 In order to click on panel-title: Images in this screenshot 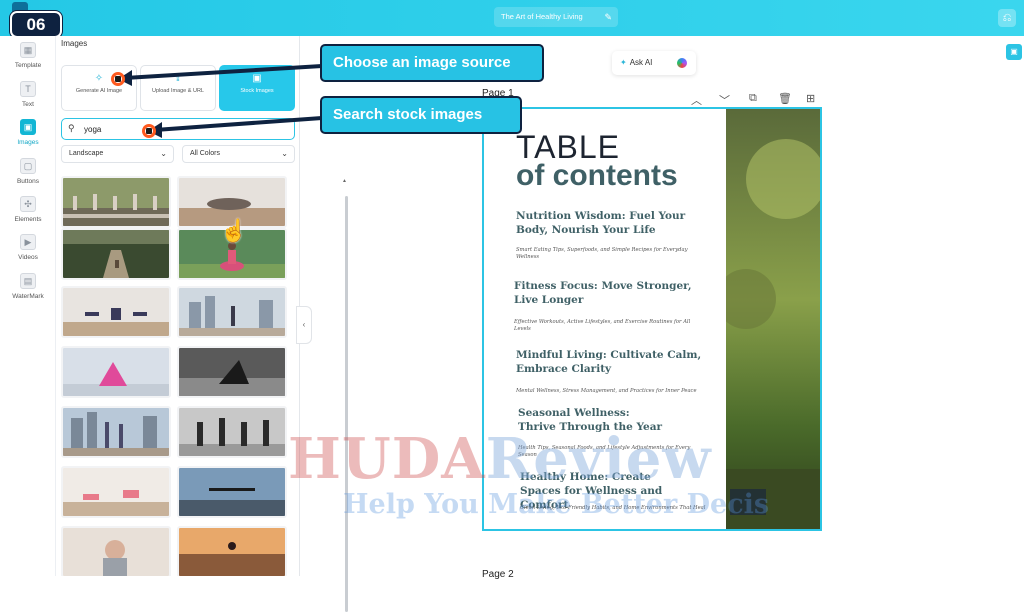, I will do `click(74, 43)`.